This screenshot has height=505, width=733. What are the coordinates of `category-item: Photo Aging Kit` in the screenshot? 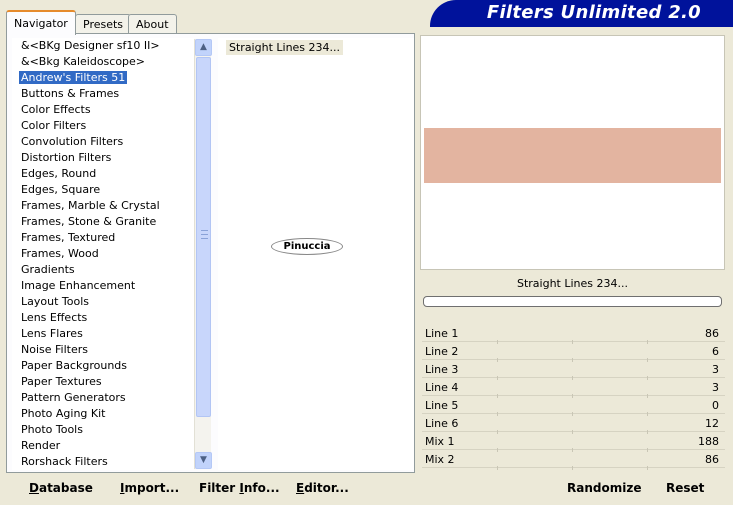 It's located at (103, 414).